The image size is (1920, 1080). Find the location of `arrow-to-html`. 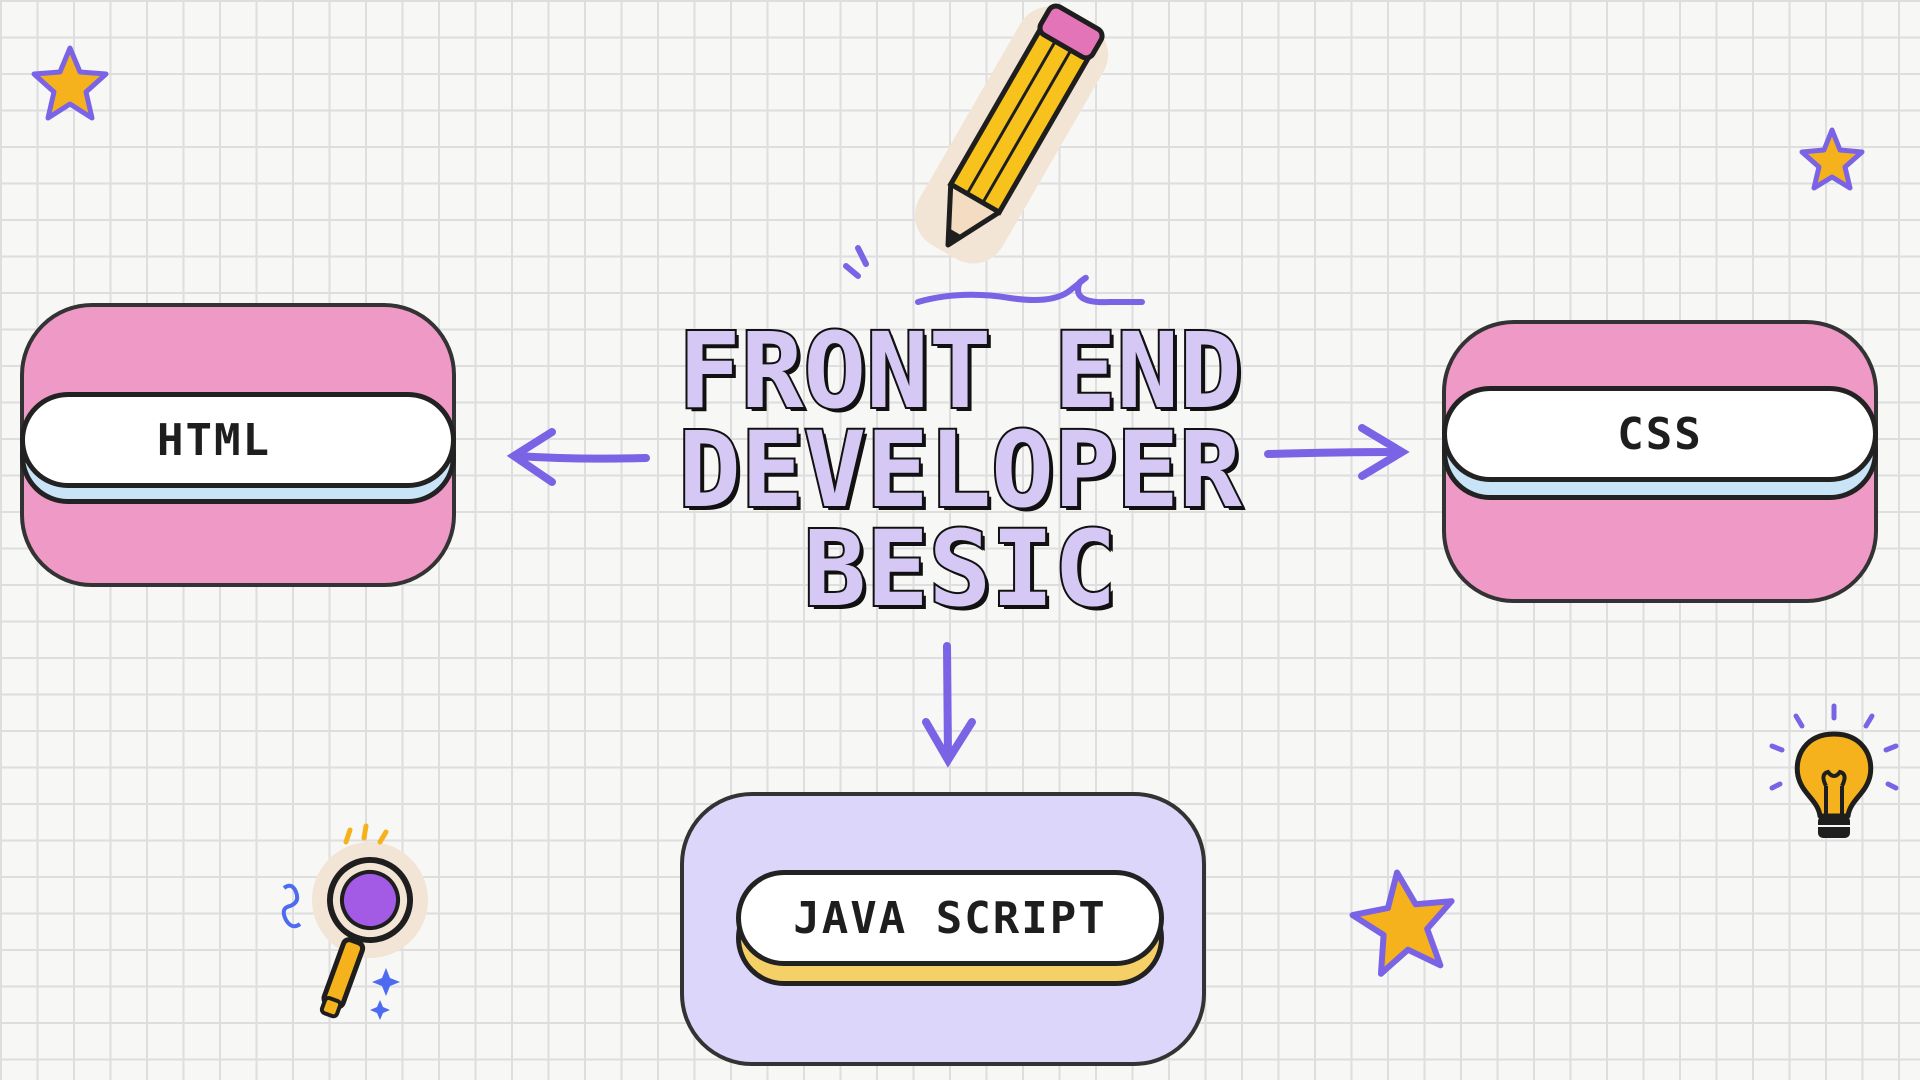

arrow-to-html is located at coordinates (578, 457).